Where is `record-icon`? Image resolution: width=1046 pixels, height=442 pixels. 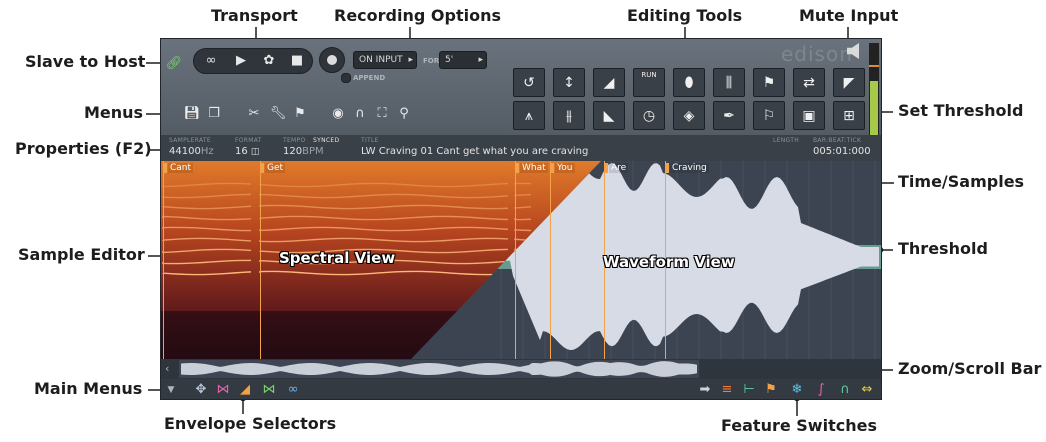
record-icon is located at coordinates (332, 60).